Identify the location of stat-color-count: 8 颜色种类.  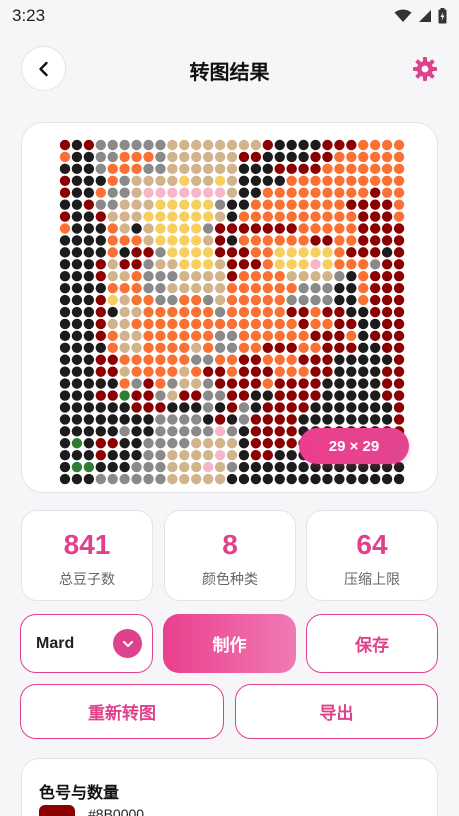
(230, 555).